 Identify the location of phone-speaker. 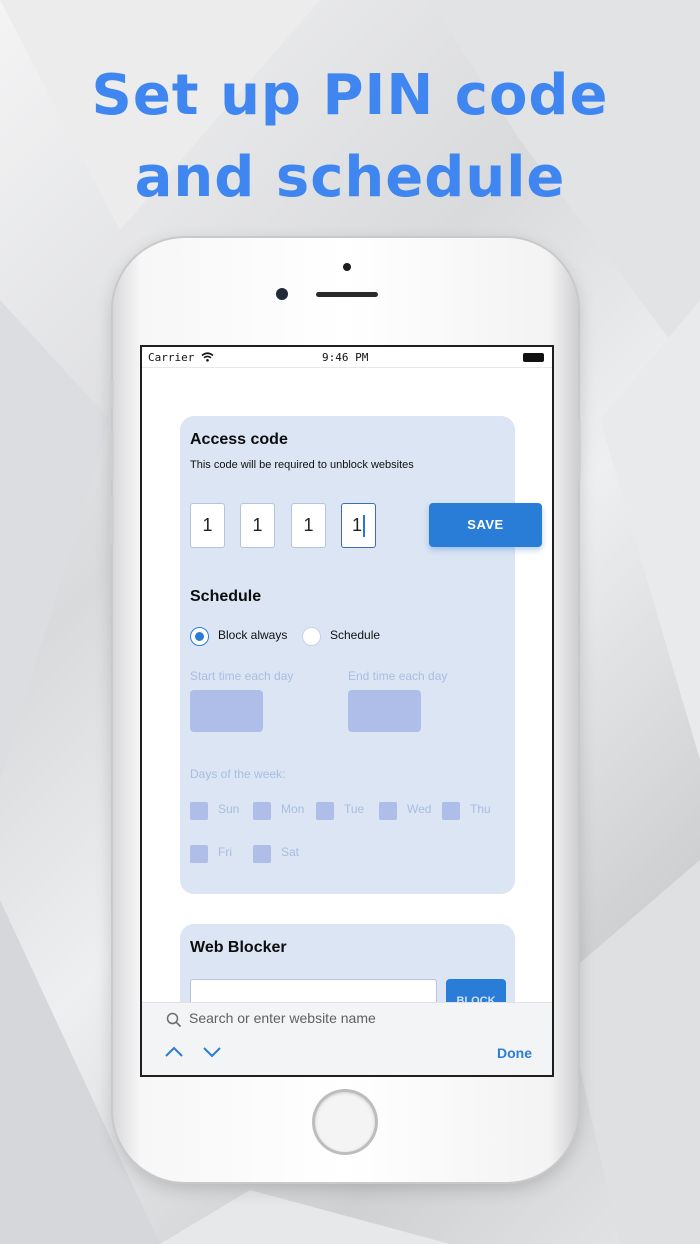
(347, 294).